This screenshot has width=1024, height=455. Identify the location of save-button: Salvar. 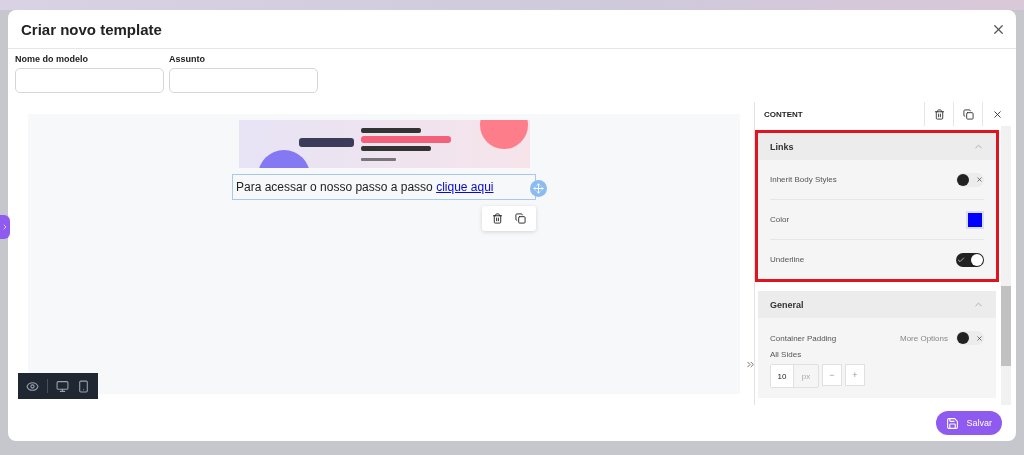
(969, 423).